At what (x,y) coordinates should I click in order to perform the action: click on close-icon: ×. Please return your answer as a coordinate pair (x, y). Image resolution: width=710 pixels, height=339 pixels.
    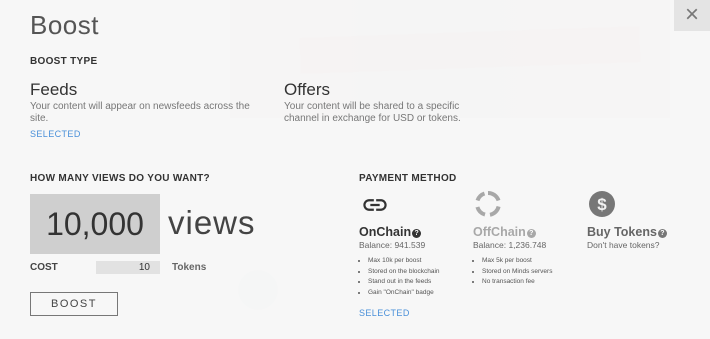
    Looking at the image, I should click on (692, 14).